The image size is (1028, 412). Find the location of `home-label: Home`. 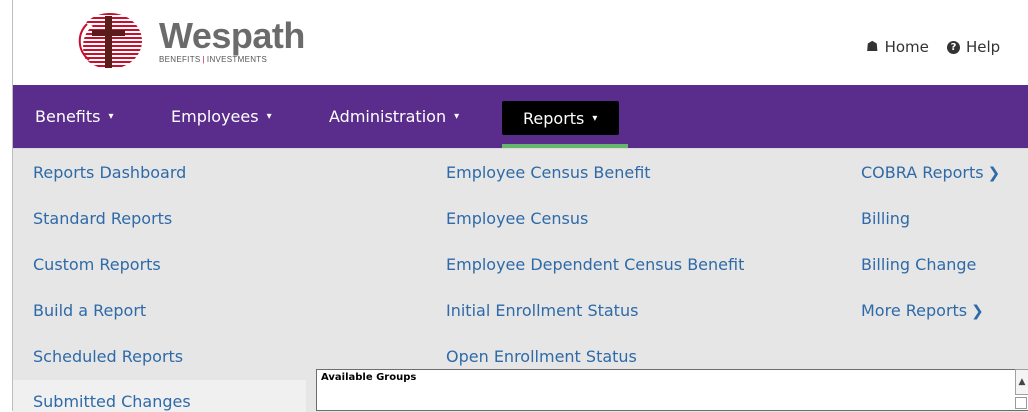

home-label: Home is located at coordinates (906, 47).